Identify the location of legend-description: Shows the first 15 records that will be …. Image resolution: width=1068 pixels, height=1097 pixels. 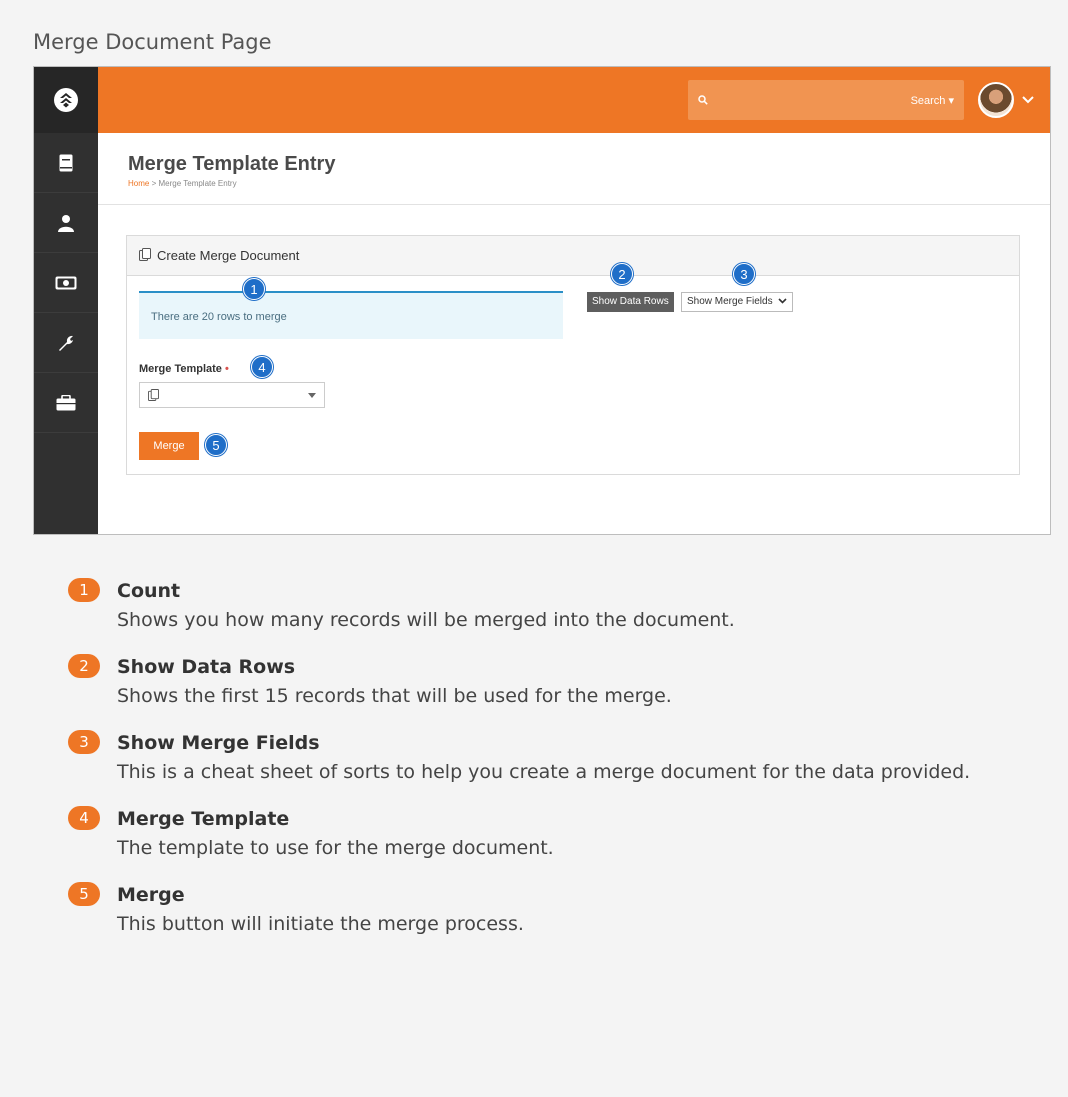
(394, 696).